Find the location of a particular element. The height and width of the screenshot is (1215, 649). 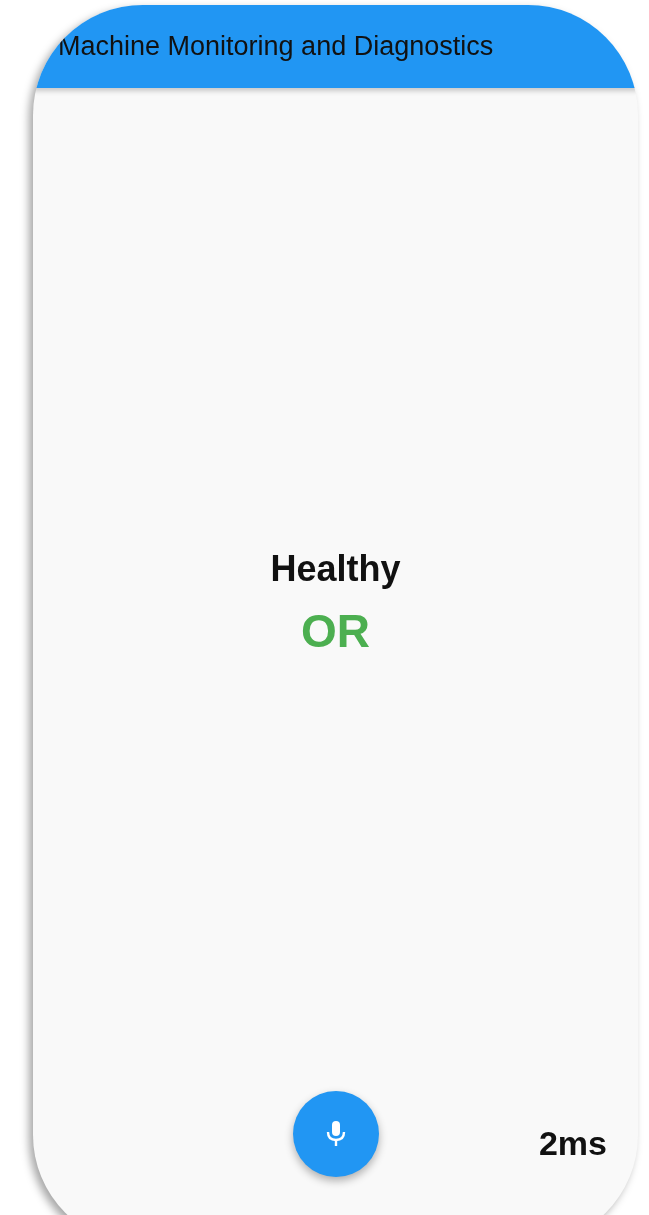

app-title: Machine Monitoring and Diagnostics is located at coordinates (276, 46).